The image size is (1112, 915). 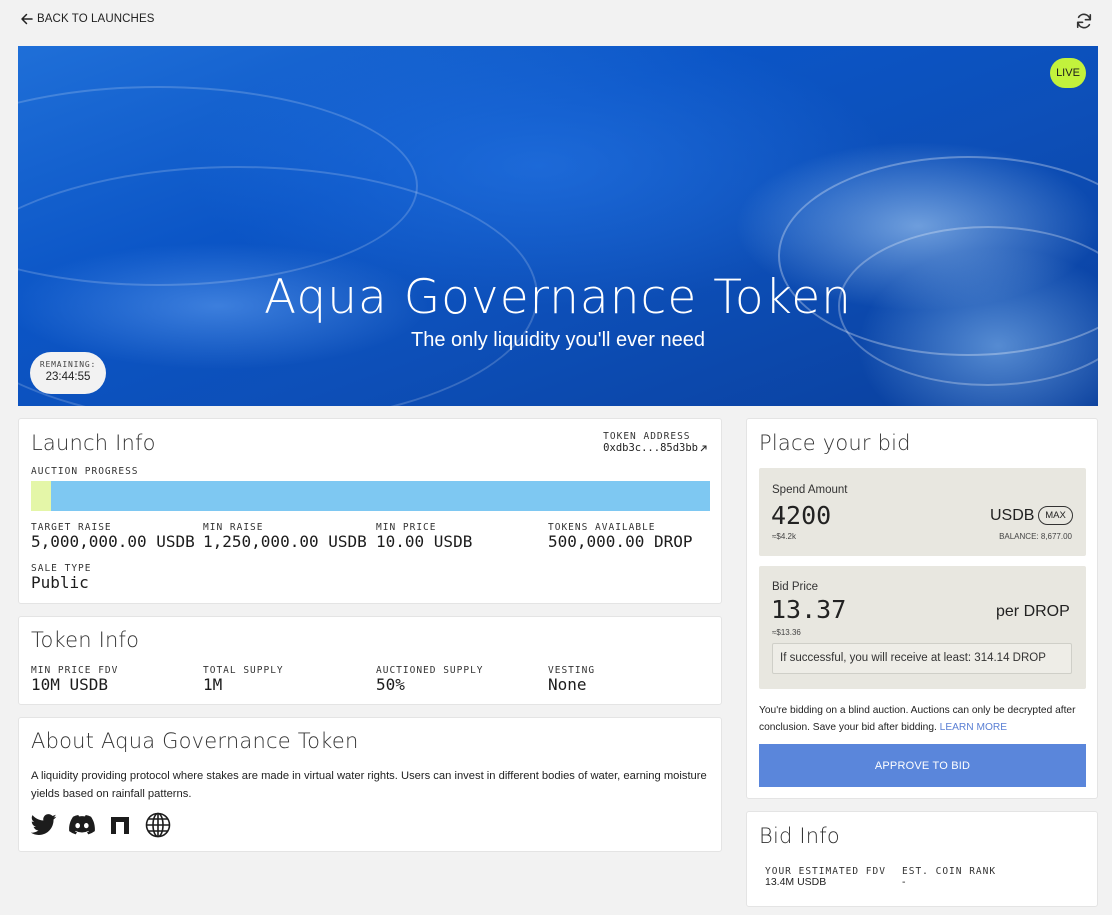 I want to click on bid-price-unit: per DROP, so click(x=1033, y=611).